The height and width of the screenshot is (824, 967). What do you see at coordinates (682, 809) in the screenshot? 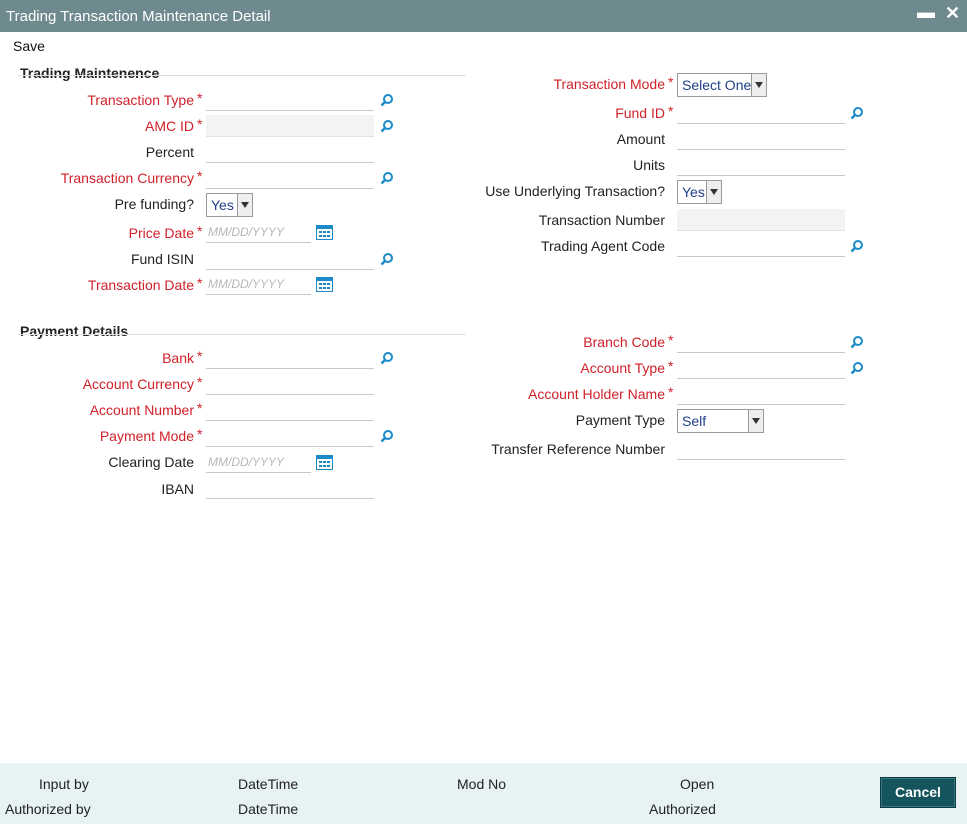
I see `authorized-label: Authorized` at bounding box center [682, 809].